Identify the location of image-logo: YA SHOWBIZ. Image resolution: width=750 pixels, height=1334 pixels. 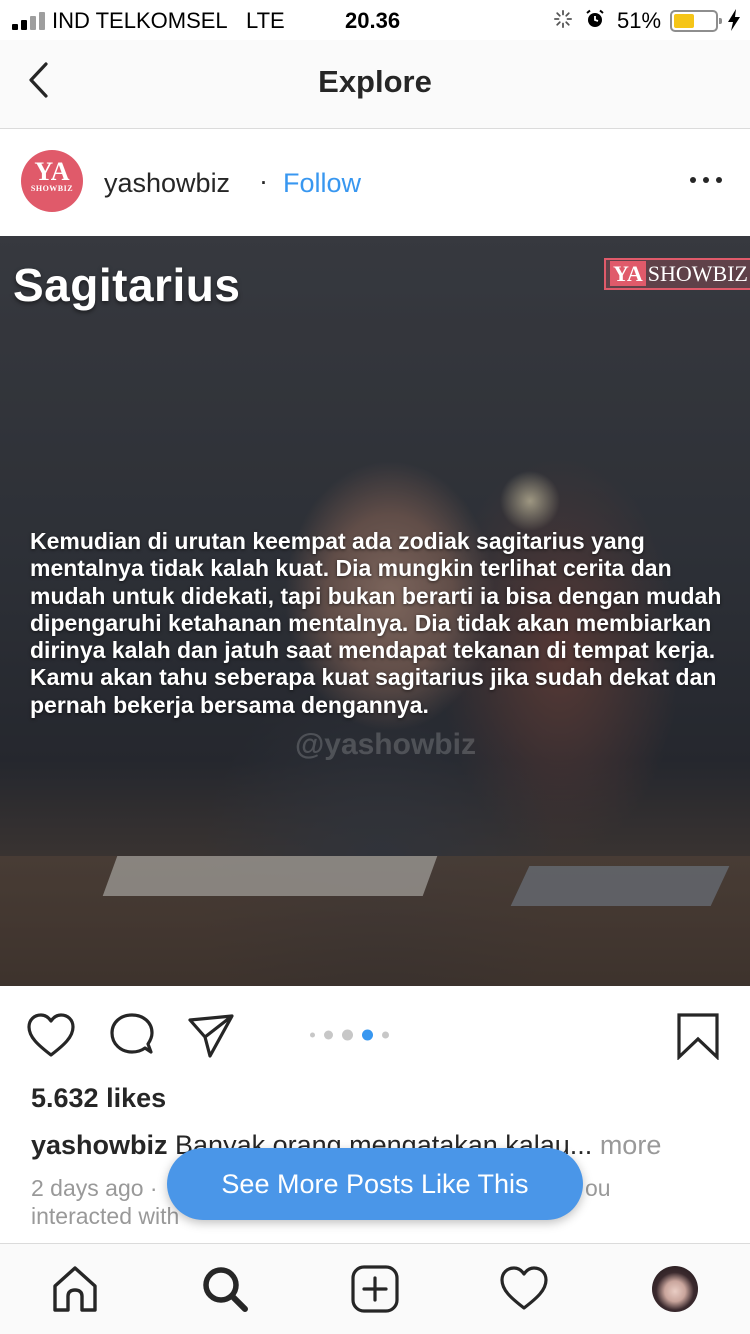
(677, 274).